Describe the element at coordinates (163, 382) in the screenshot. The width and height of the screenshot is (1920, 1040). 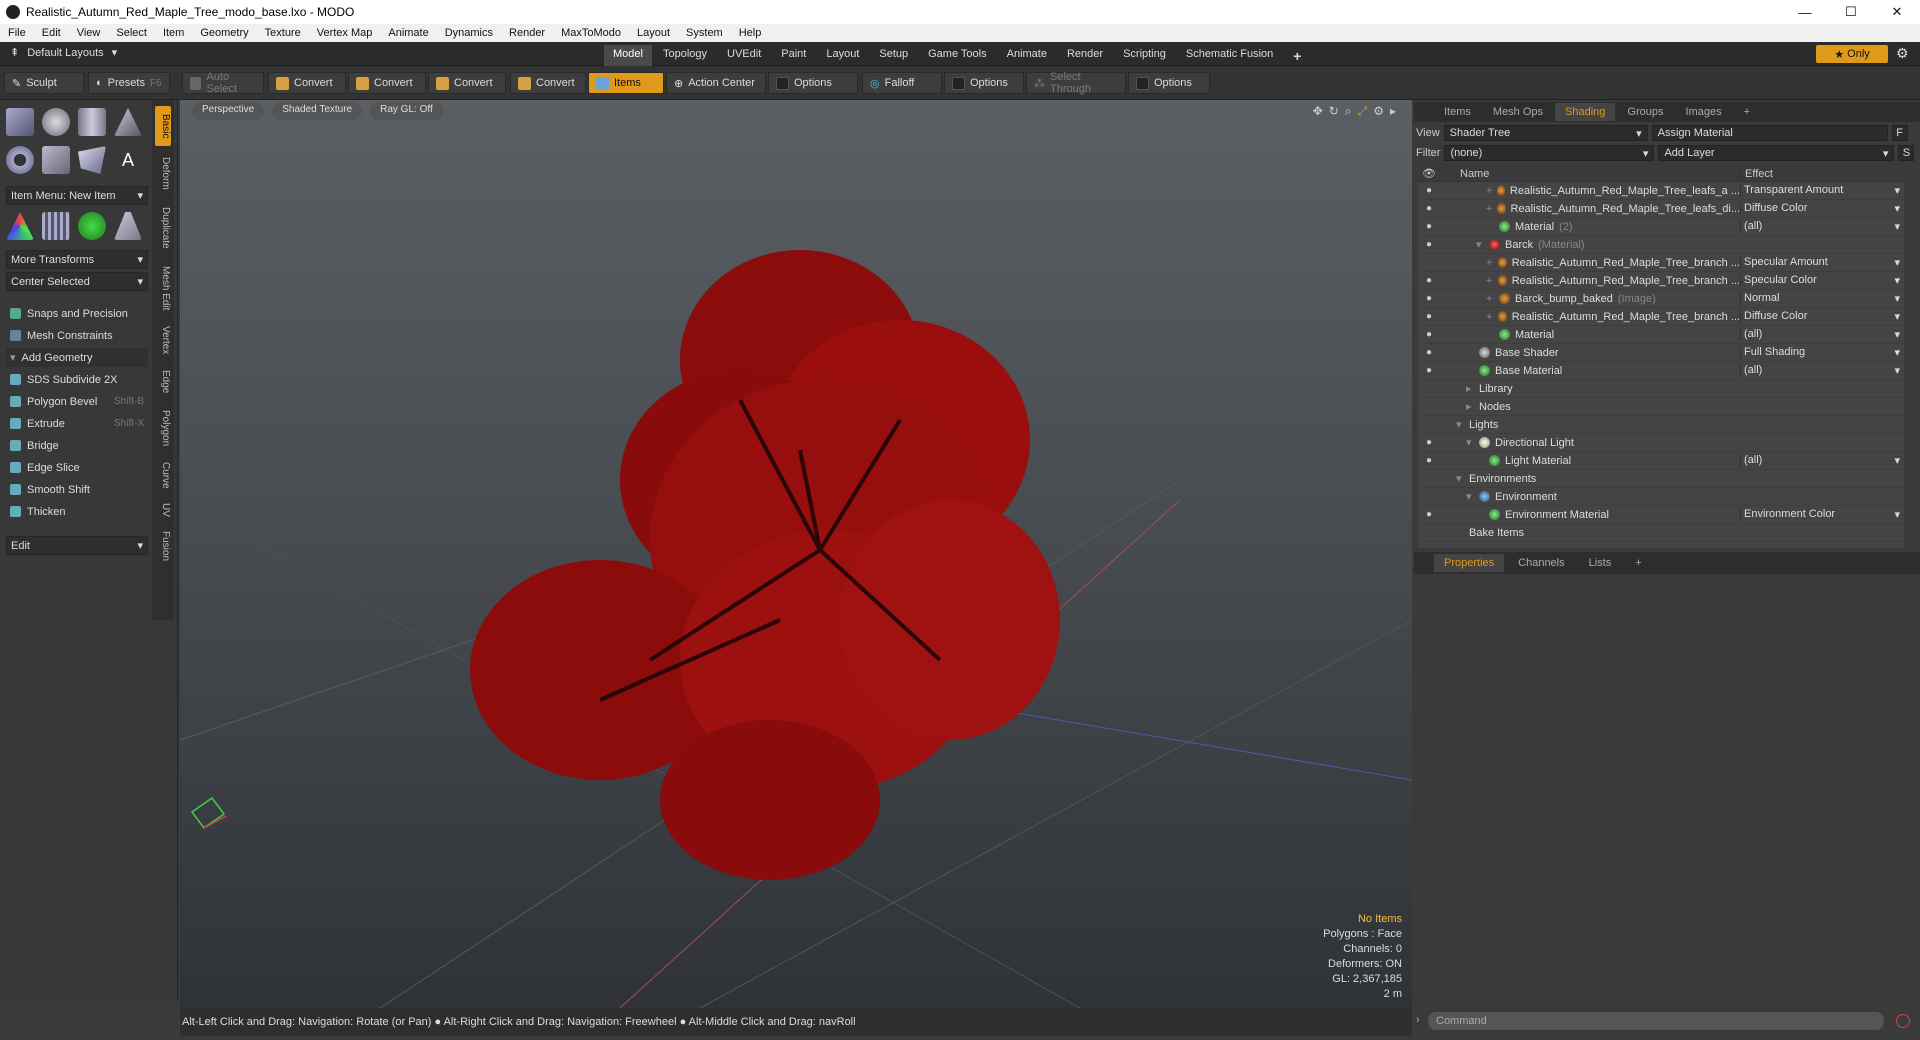
I see `vtab-edge: Edge` at that location.